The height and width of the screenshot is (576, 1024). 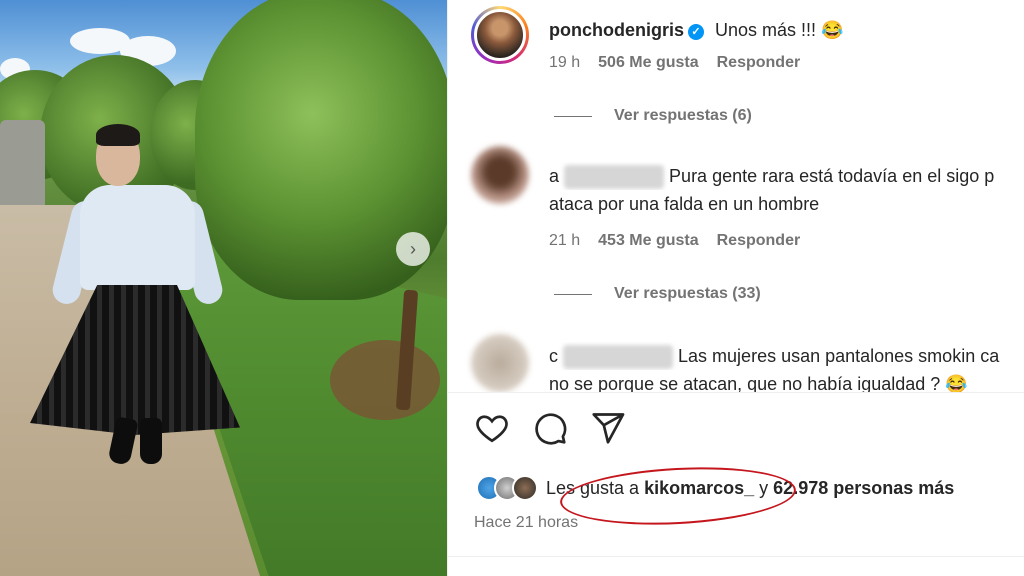 What do you see at coordinates (22, 165) in the screenshot?
I see `stone-wall` at bounding box center [22, 165].